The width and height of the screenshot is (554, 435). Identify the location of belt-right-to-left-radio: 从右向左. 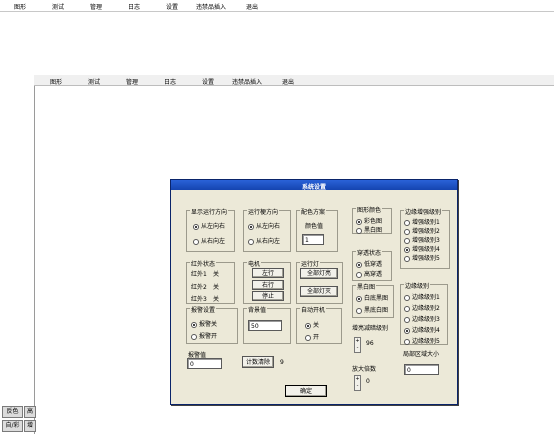
(264, 240).